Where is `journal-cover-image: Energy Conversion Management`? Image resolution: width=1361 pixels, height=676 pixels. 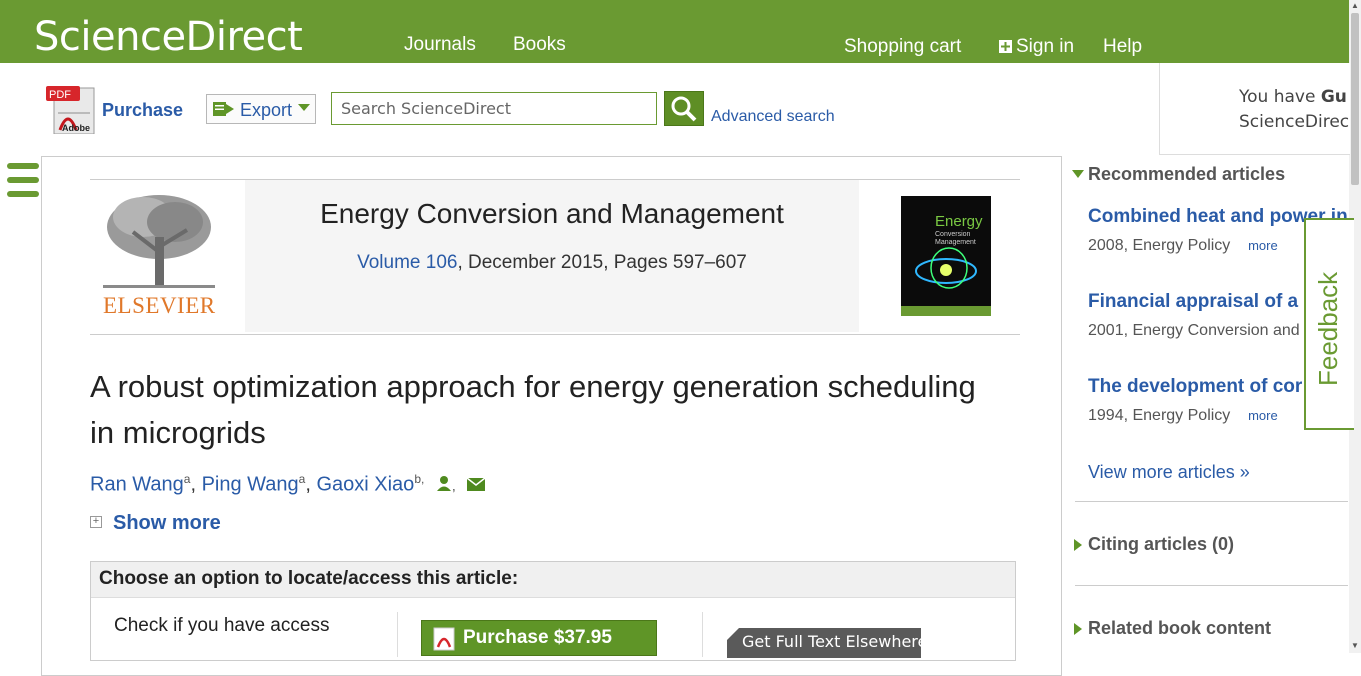
journal-cover-image: Energy Conversion Management is located at coordinates (946, 256).